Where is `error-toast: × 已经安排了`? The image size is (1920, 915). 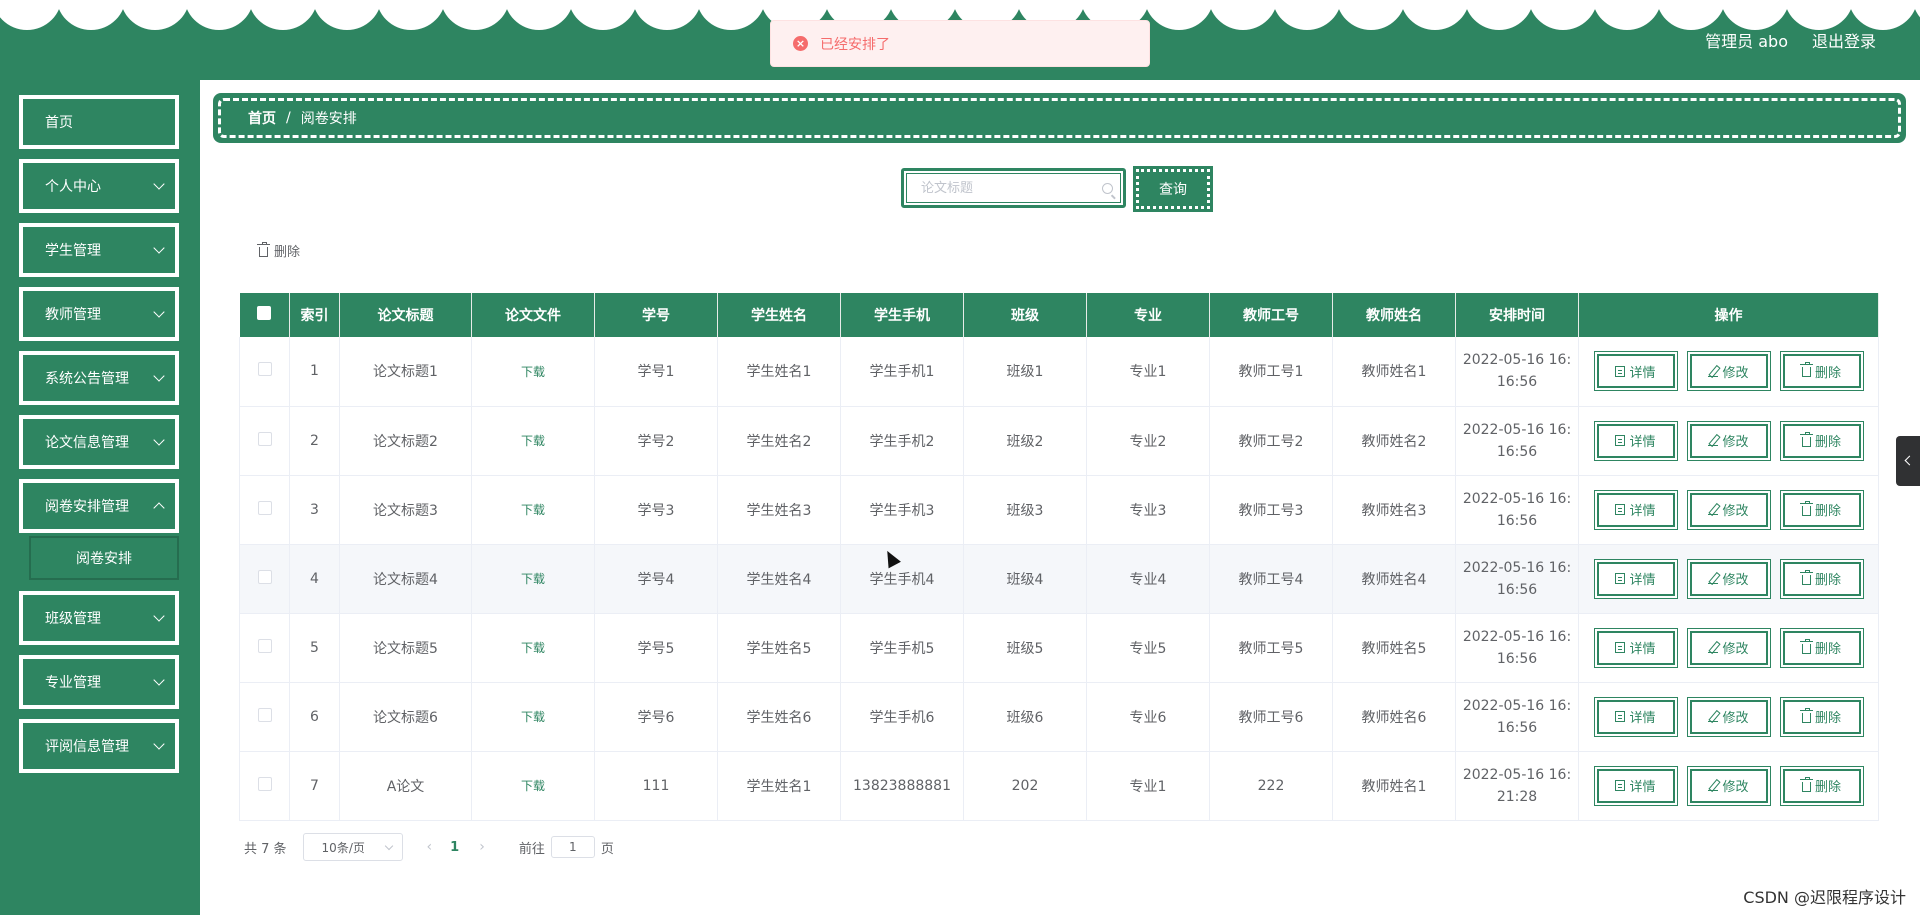
error-toast: × 已经安排了 is located at coordinates (960, 43).